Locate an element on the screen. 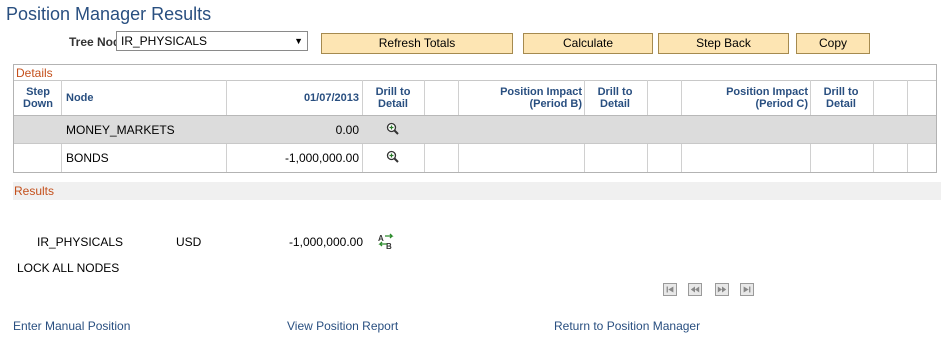 The image size is (942, 337). header-impact-c: Position Impact (Period C) is located at coordinates (745, 98).